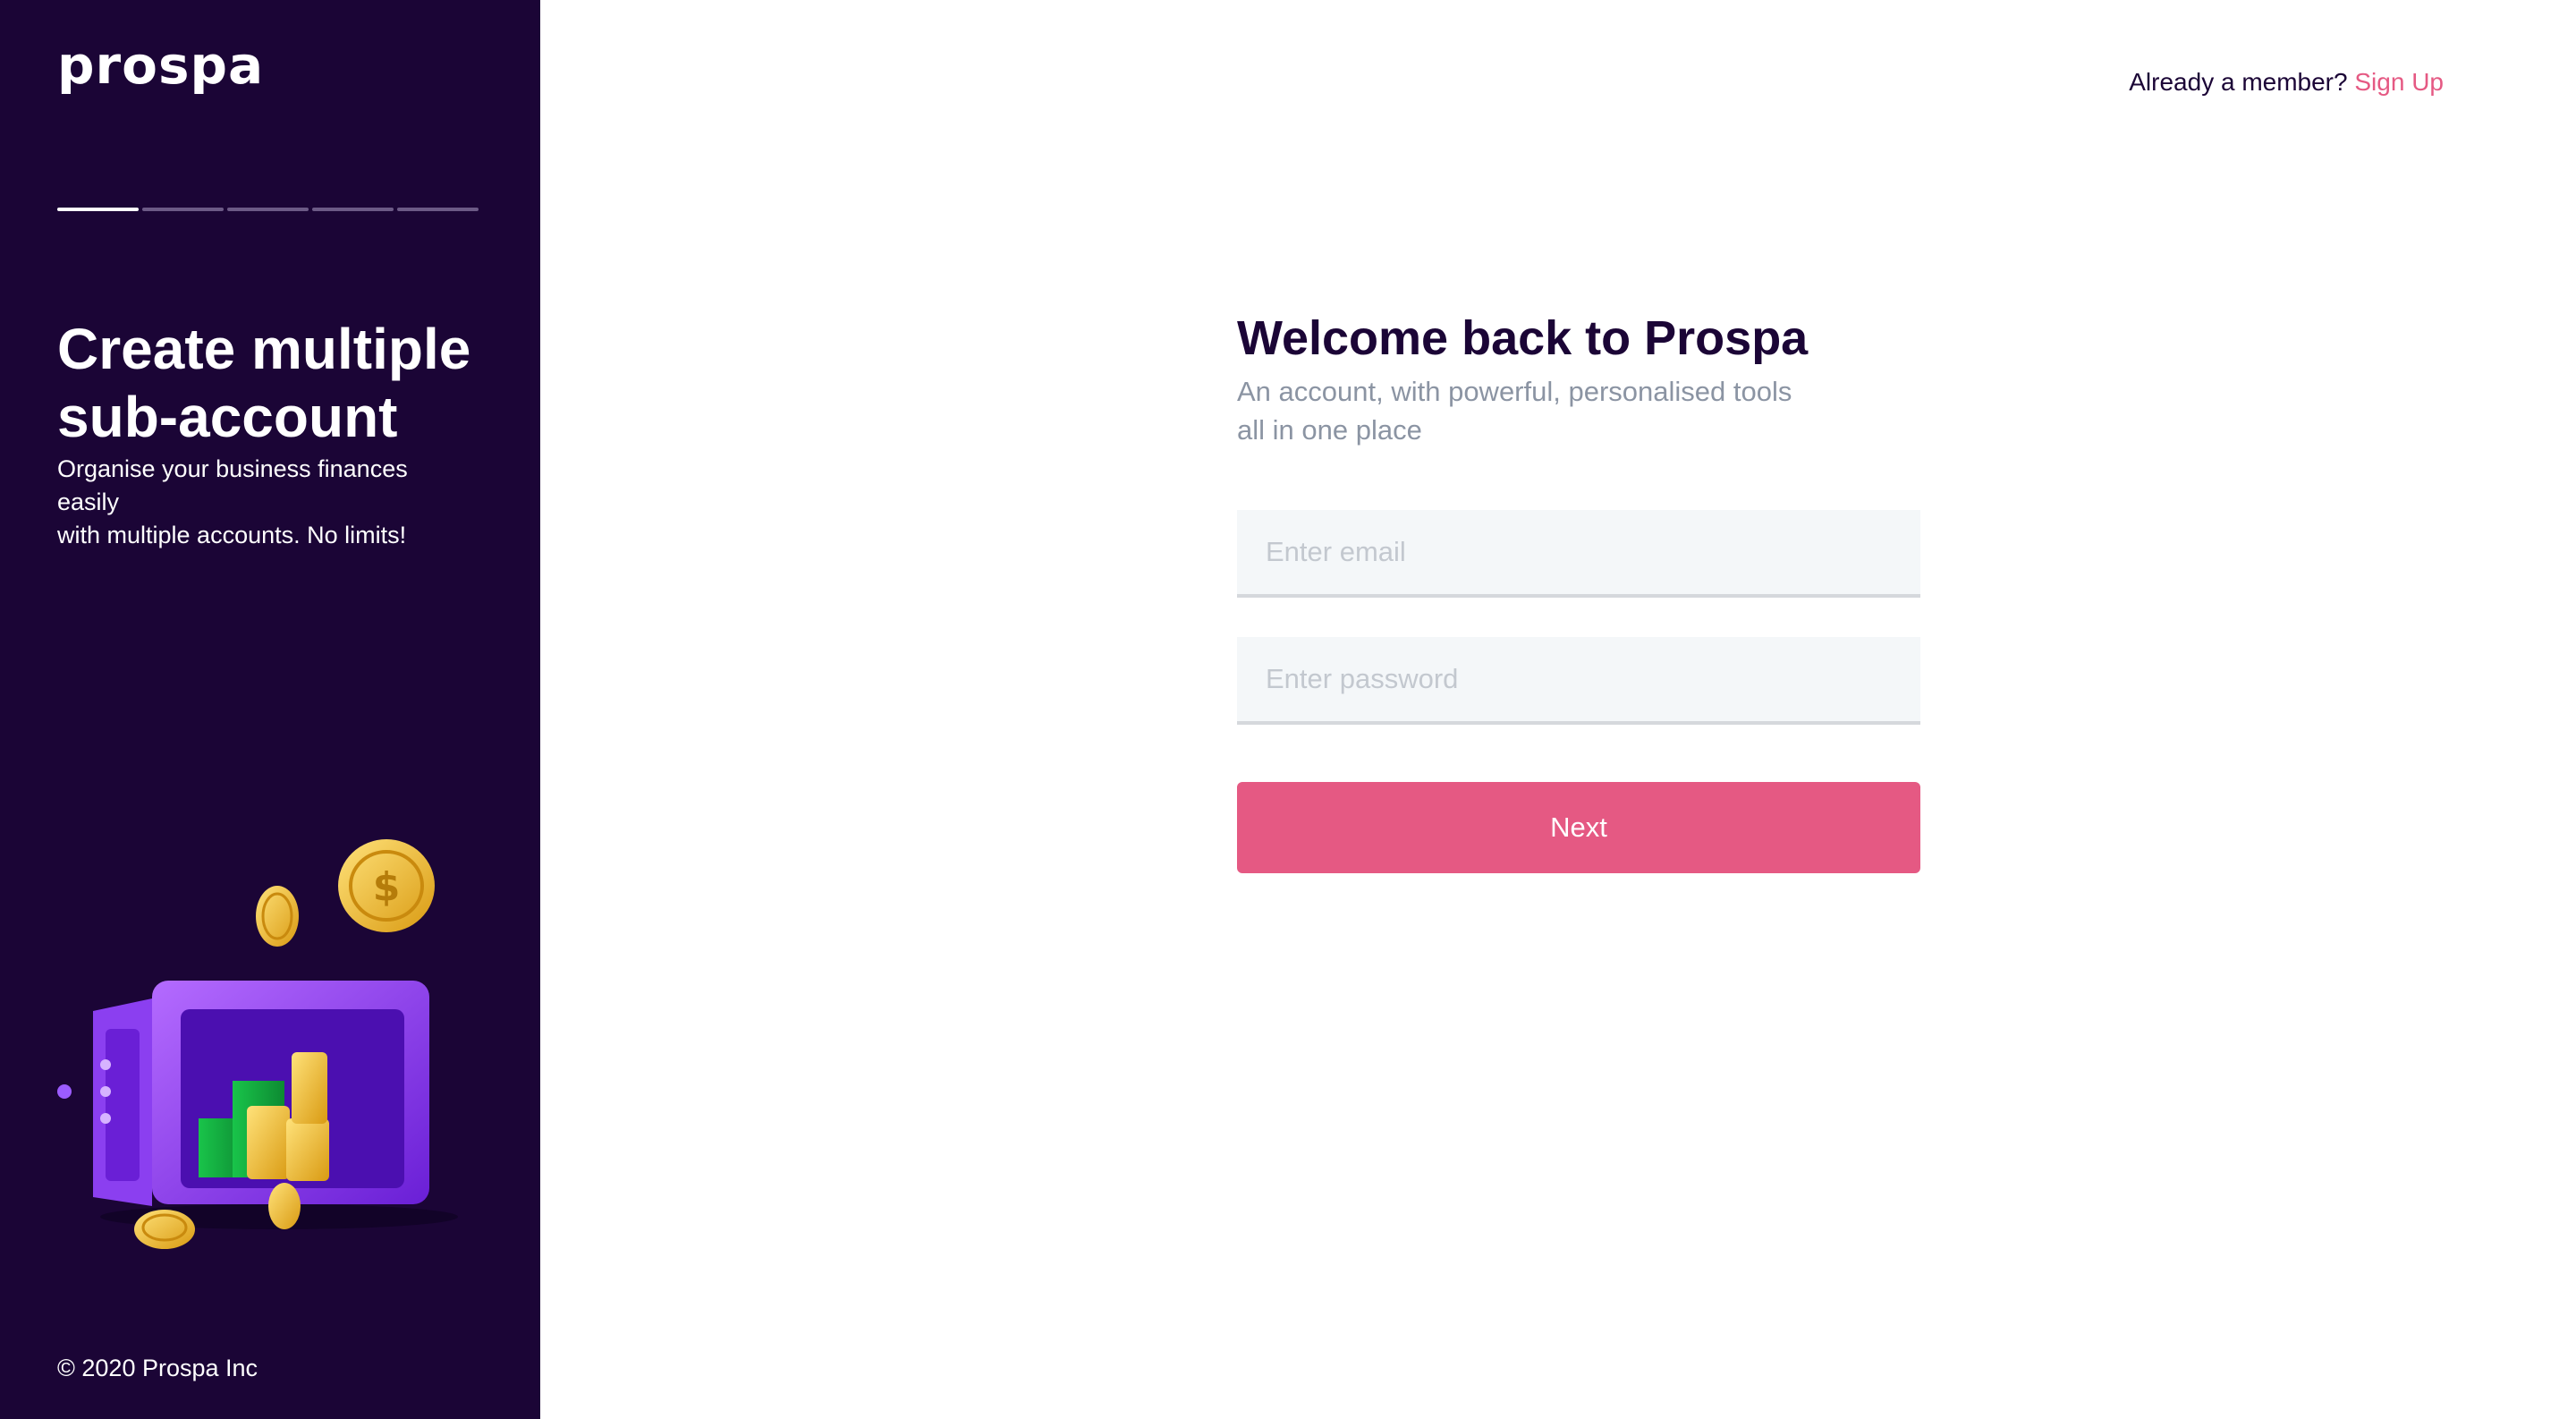 This screenshot has width=2576, height=1419. What do you see at coordinates (264, 383) in the screenshot?
I see `promo-title: Create multiple sub-account` at bounding box center [264, 383].